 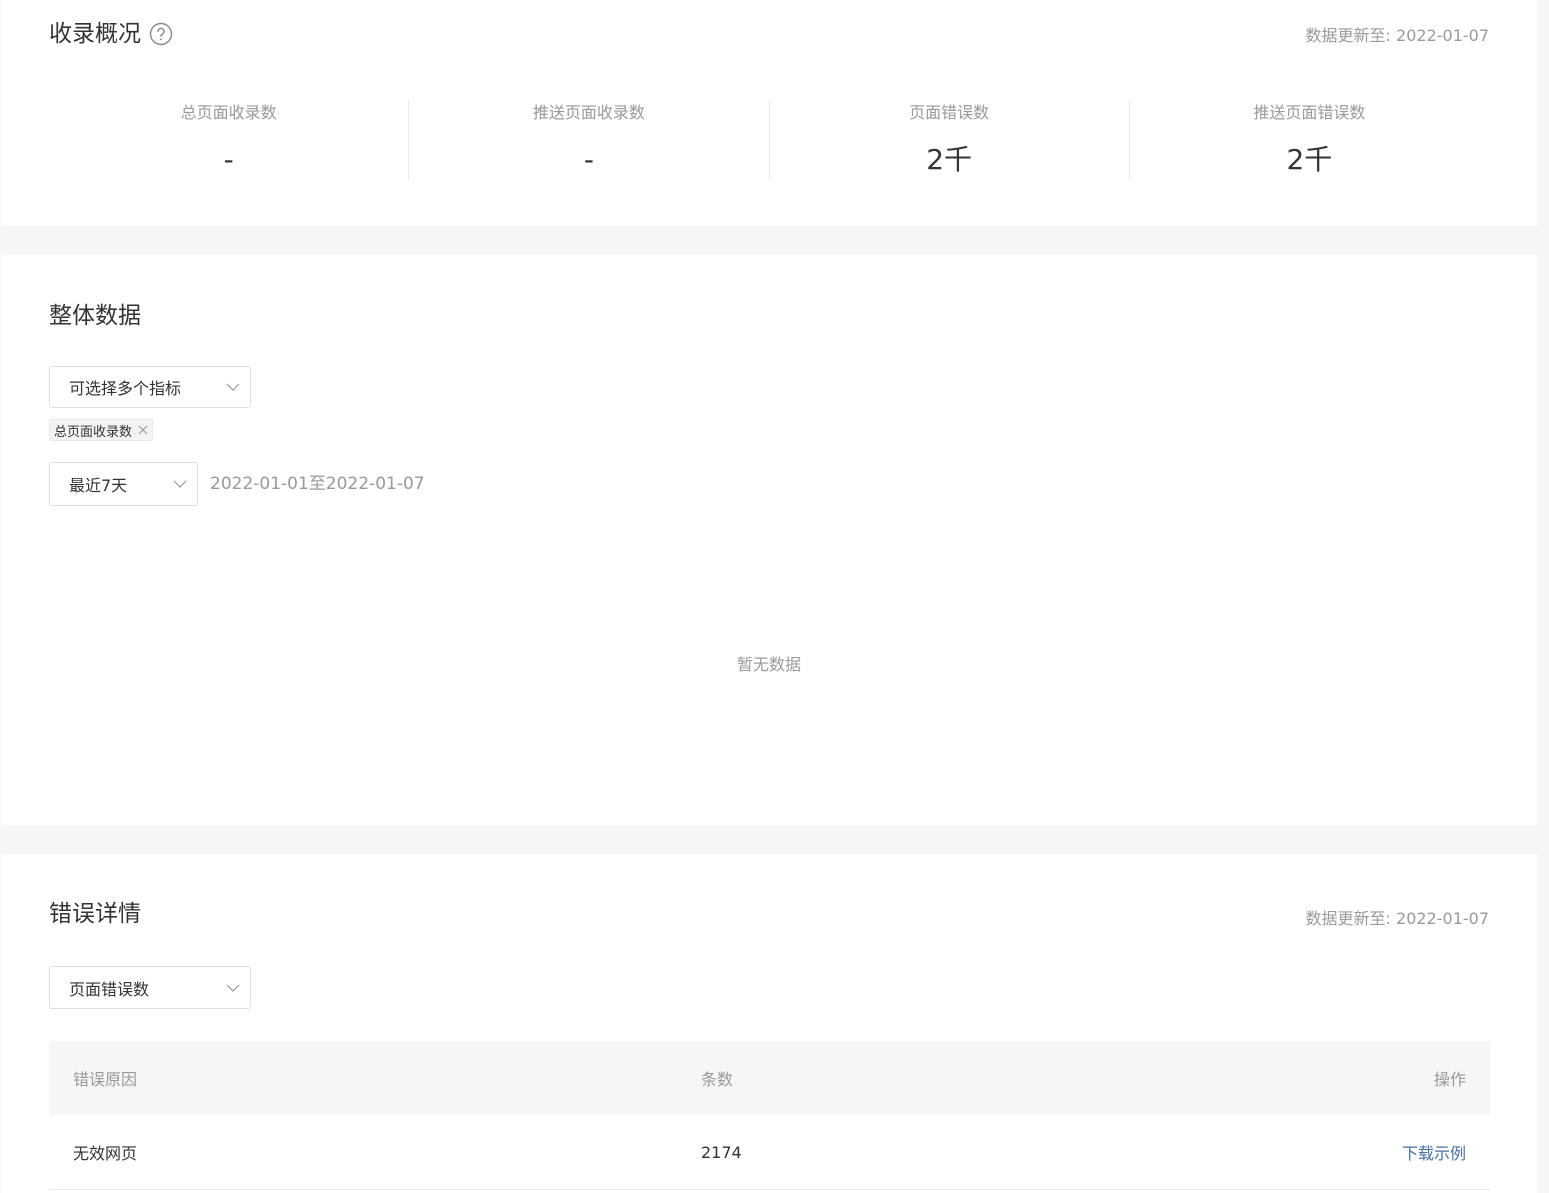 I want to click on metric-select: 可选择多个指标, so click(x=150, y=387).